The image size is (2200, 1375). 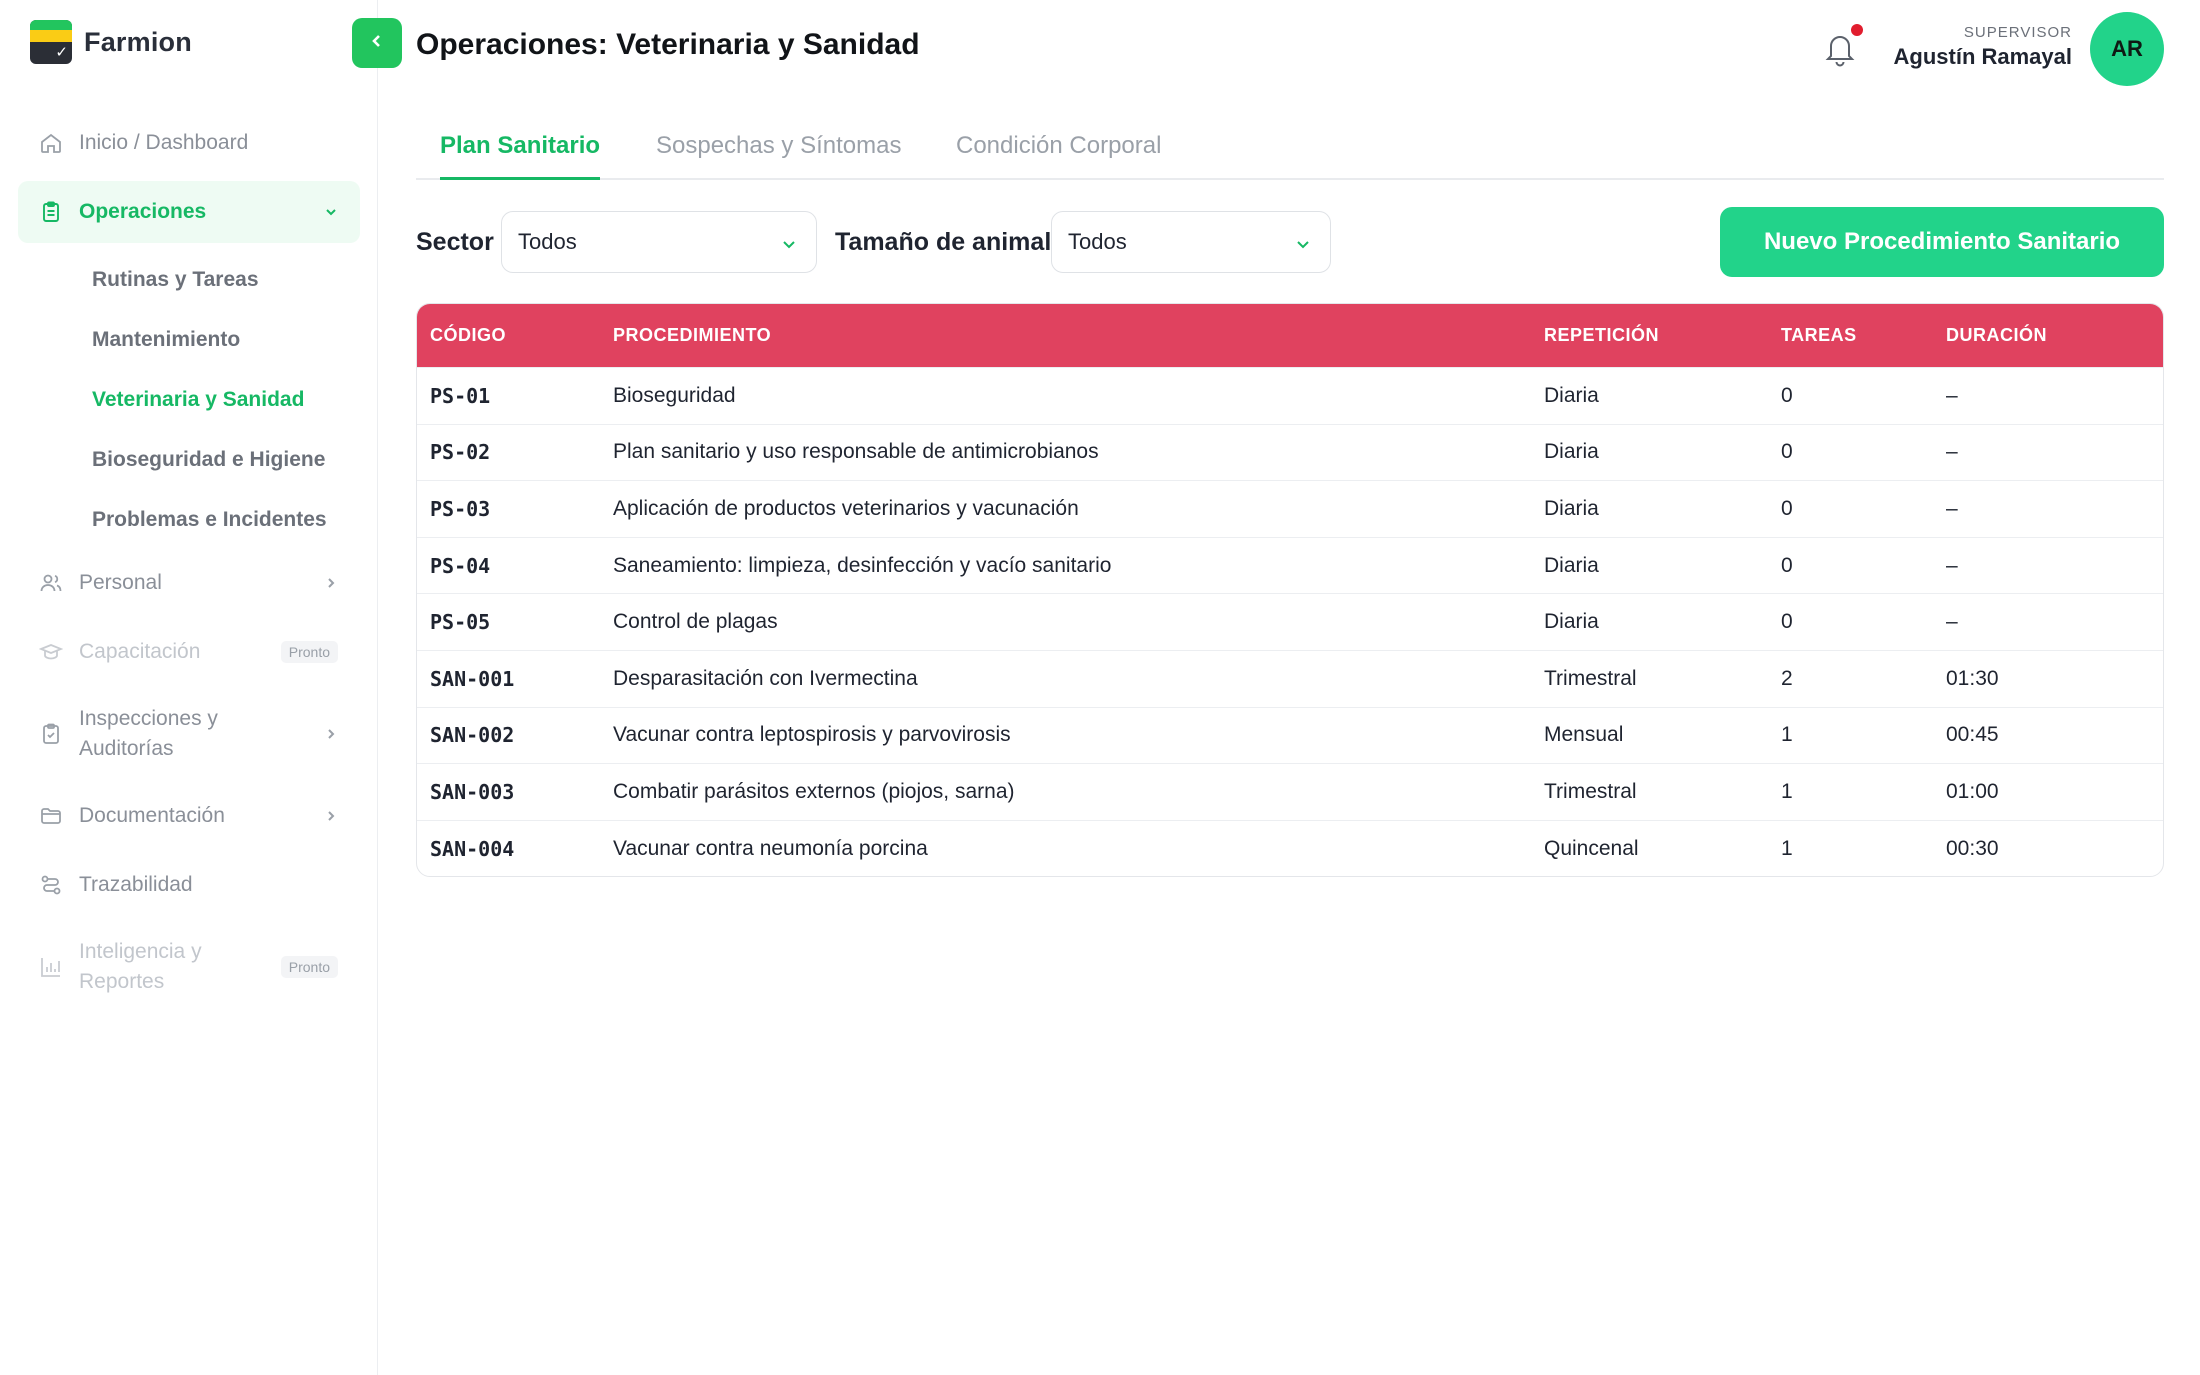 What do you see at coordinates (1591, 848) in the screenshot?
I see `cell-repetition: Quincenal` at bounding box center [1591, 848].